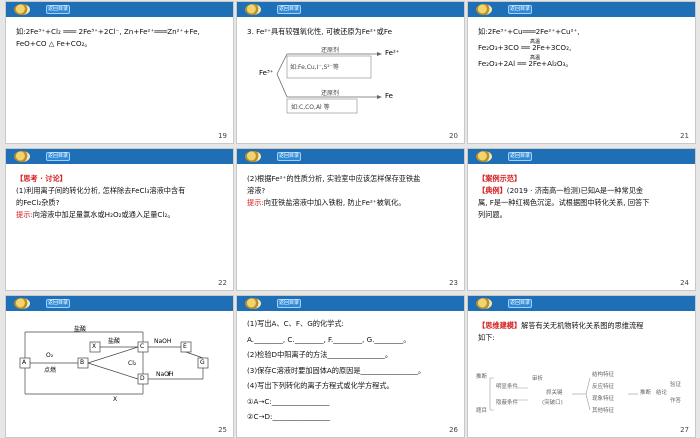 Image resolution: width=700 pixels, height=438 pixels. I want to click on slide-text-line: 【思维建模】解答有关无机物转化关系图的思维流程, so click(582, 326).